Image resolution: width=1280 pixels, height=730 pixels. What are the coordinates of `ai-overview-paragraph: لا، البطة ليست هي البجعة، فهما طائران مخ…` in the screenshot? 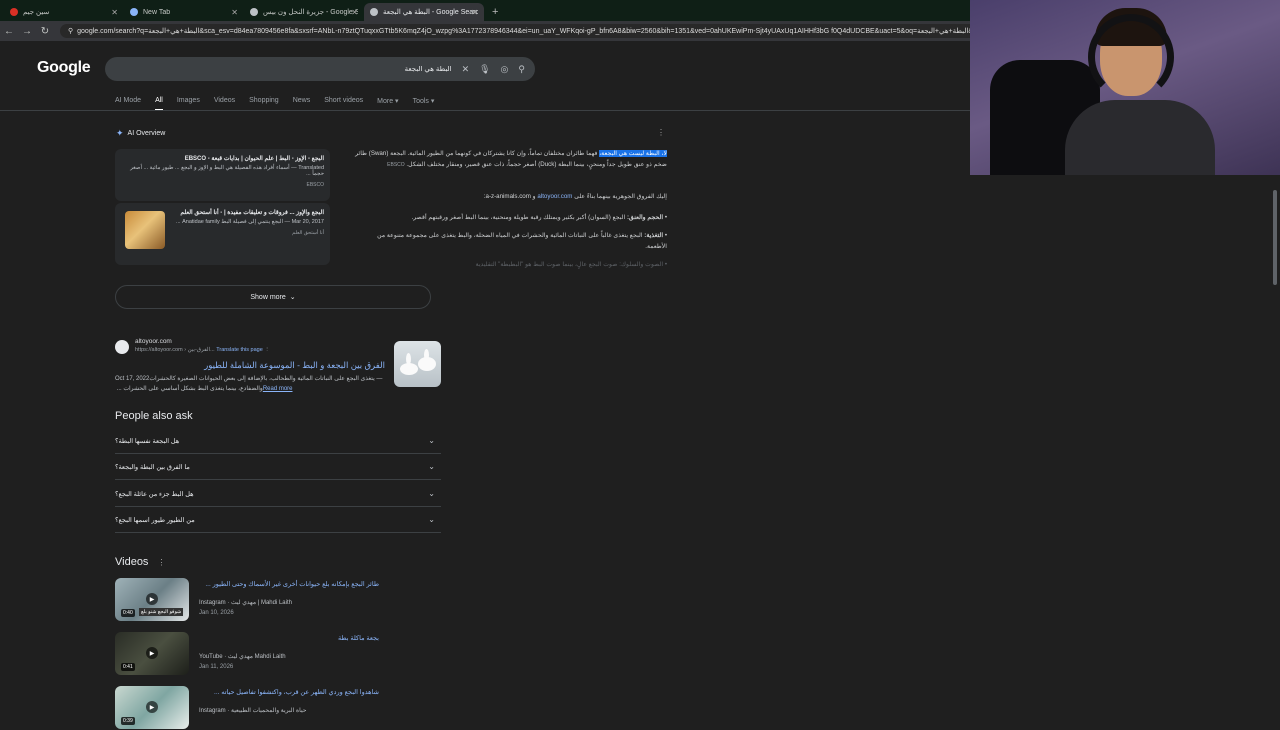 It's located at (511, 159).